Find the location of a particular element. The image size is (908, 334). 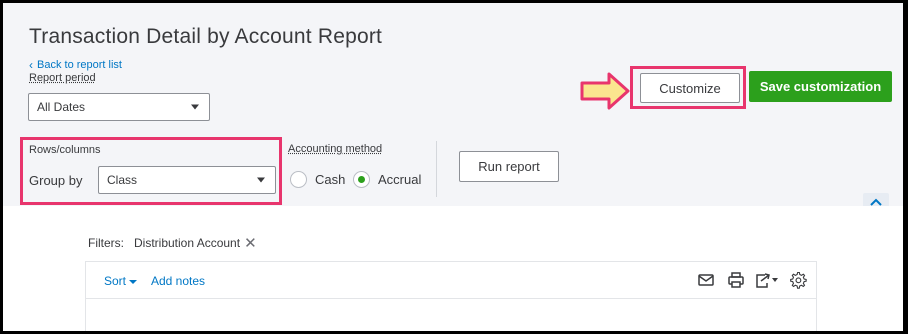

print-button is located at coordinates (736, 280).